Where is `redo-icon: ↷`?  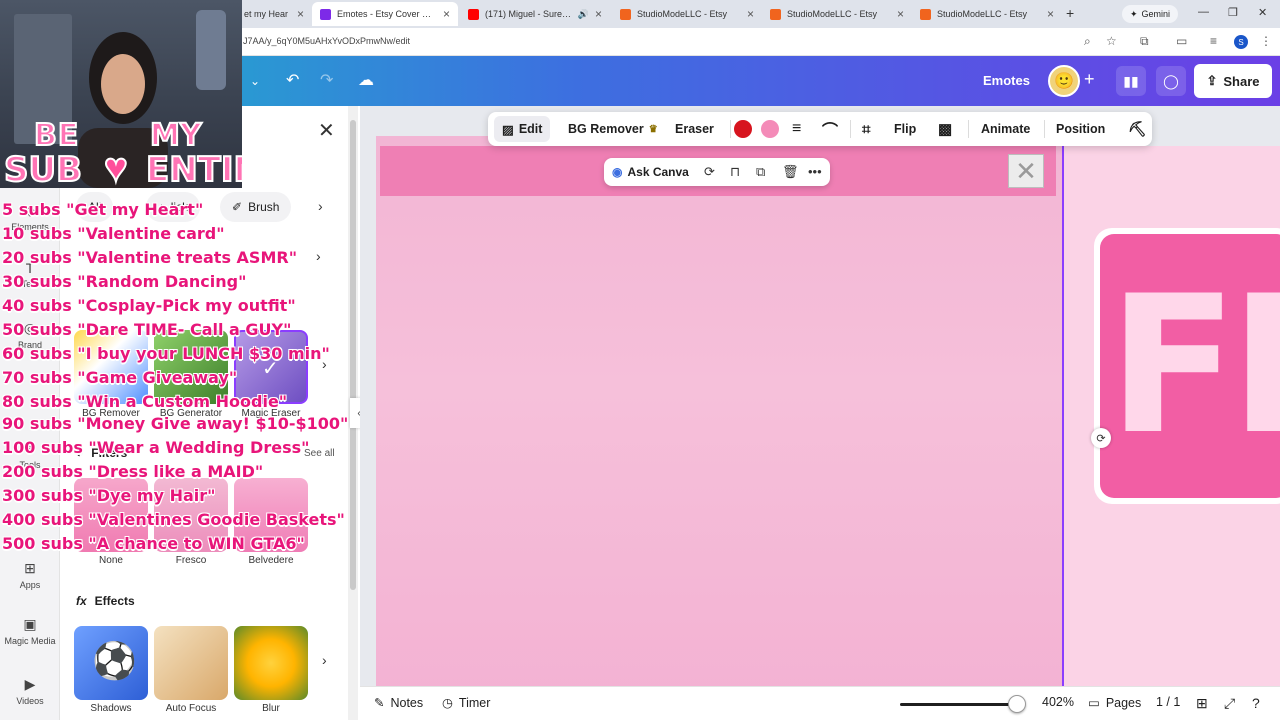 redo-icon: ↷ is located at coordinates (326, 80).